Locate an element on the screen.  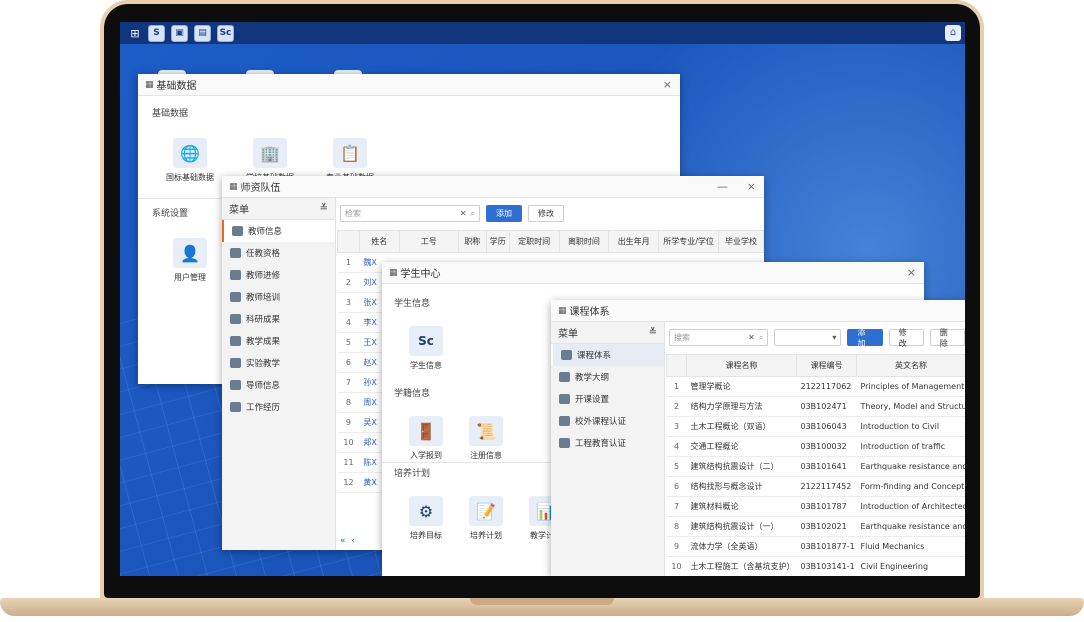
gear-icon: ⚙ is located at coordinates (426, 511).